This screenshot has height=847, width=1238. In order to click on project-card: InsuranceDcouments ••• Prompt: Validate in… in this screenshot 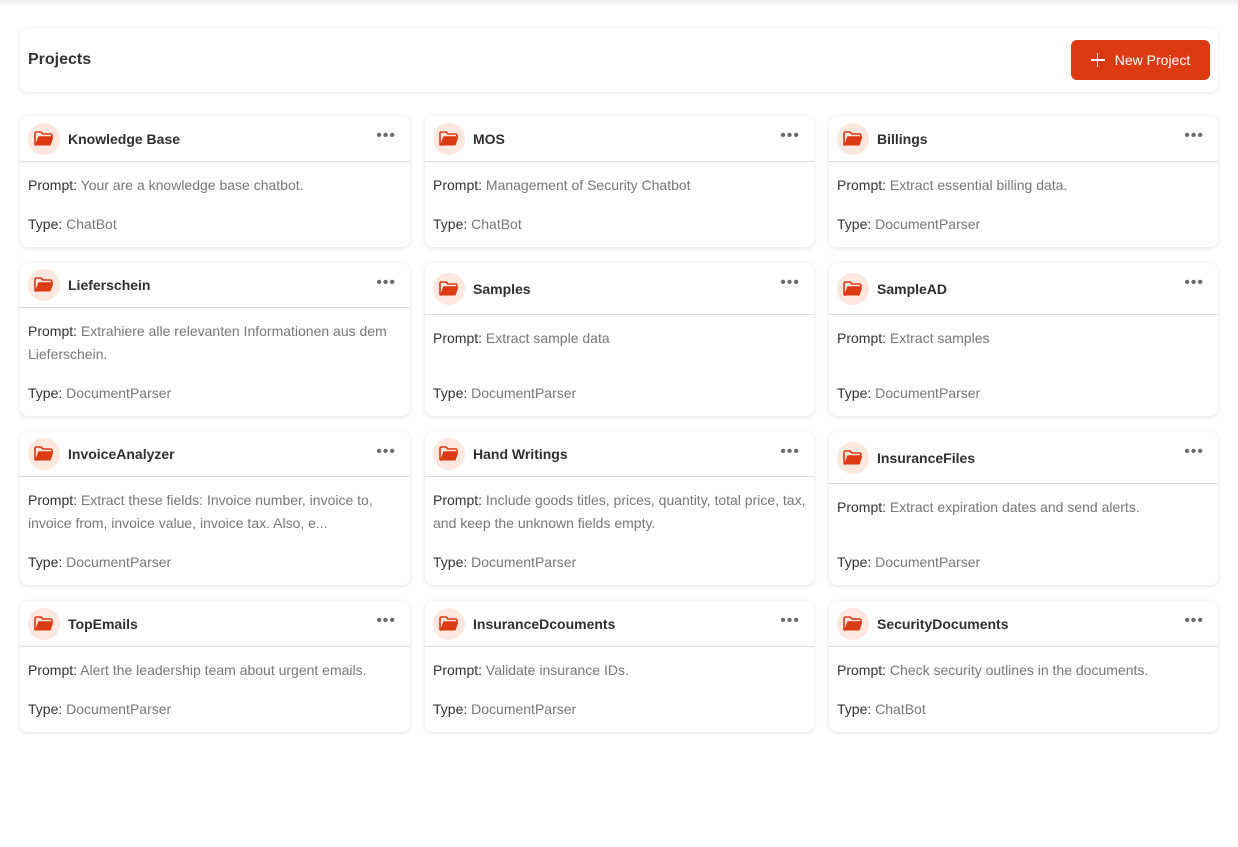, I will do `click(619, 666)`.